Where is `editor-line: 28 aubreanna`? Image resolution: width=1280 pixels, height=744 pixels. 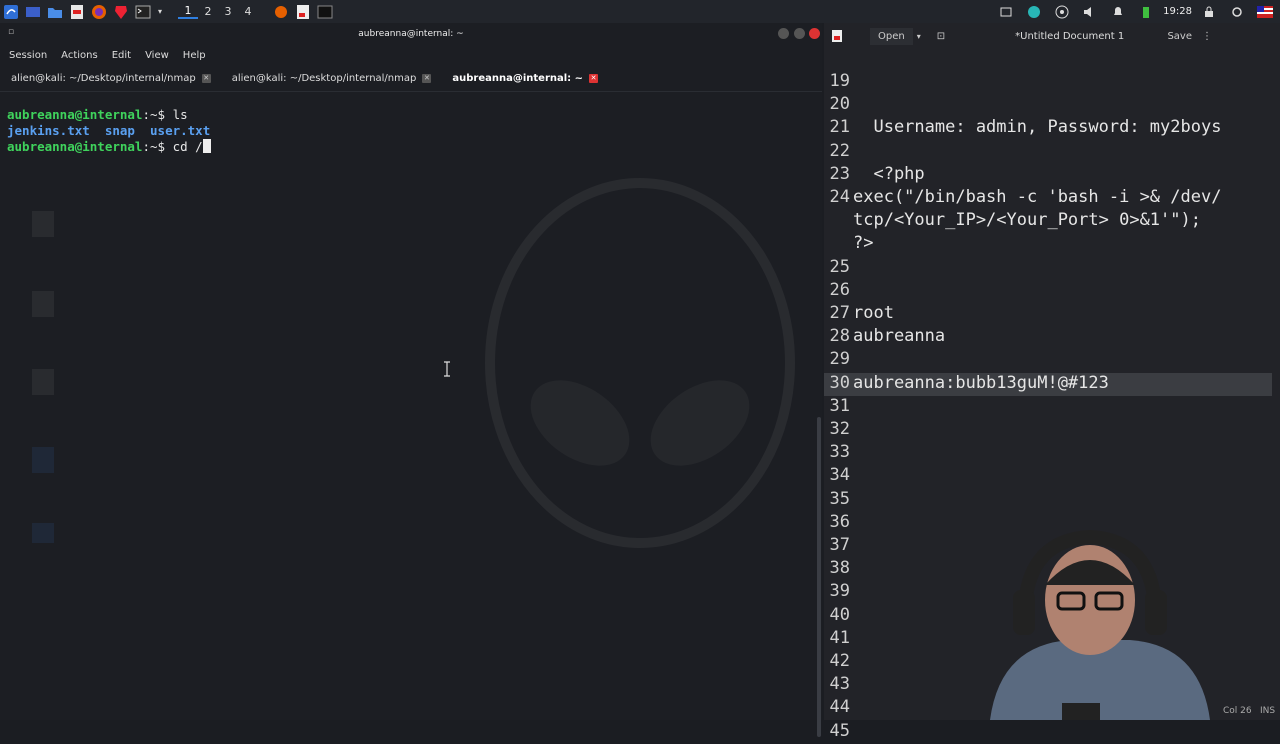 editor-line: 28 aubreanna is located at coordinates (1048, 337).